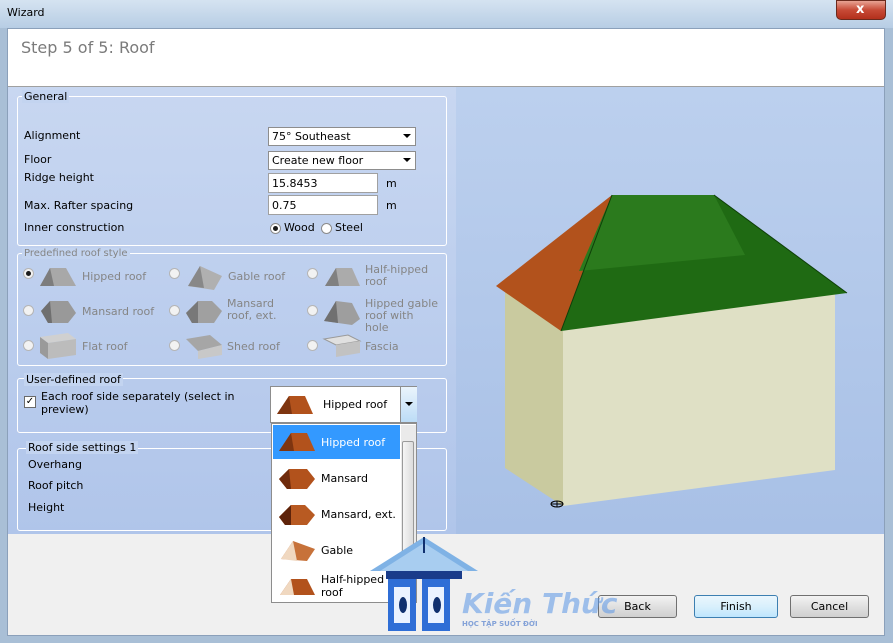  Describe the element at coordinates (342, 313) in the screenshot. I see `hipped-gable-hole-icon` at that location.